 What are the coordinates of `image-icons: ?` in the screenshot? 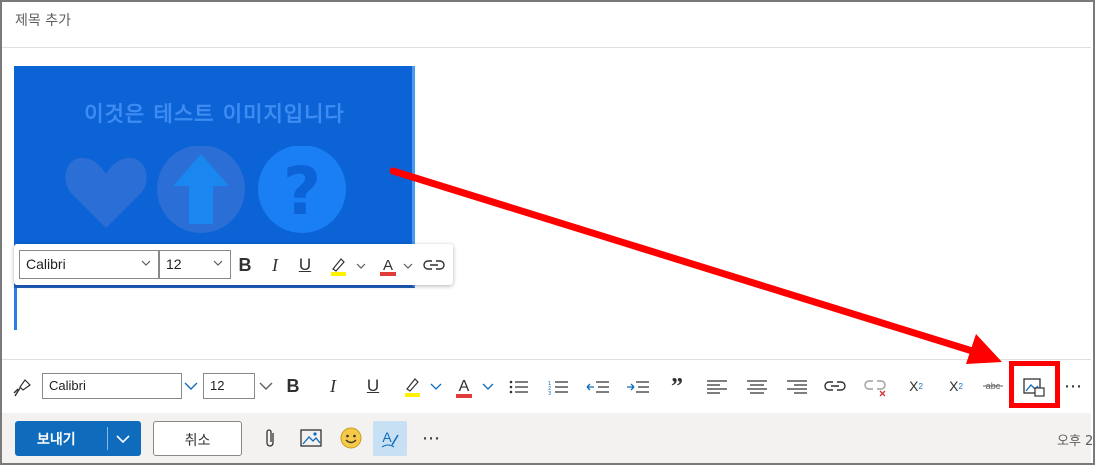 It's located at (205, 189).